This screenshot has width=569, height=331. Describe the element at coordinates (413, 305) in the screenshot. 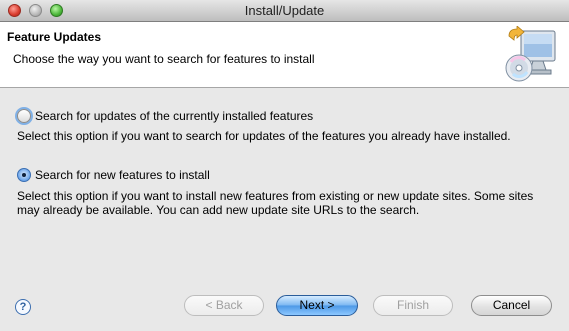

I see `finish-button: Finish` at that location.